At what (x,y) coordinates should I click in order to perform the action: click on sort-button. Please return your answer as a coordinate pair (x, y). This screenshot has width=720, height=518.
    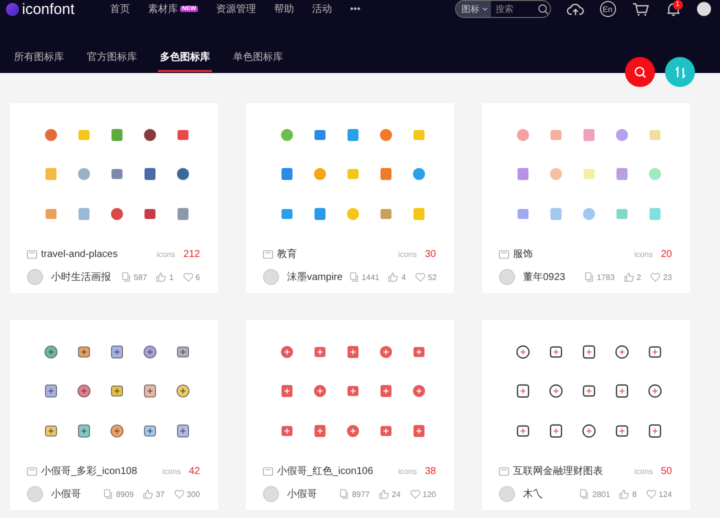
    Looking at the image, I should click on (680, 72).